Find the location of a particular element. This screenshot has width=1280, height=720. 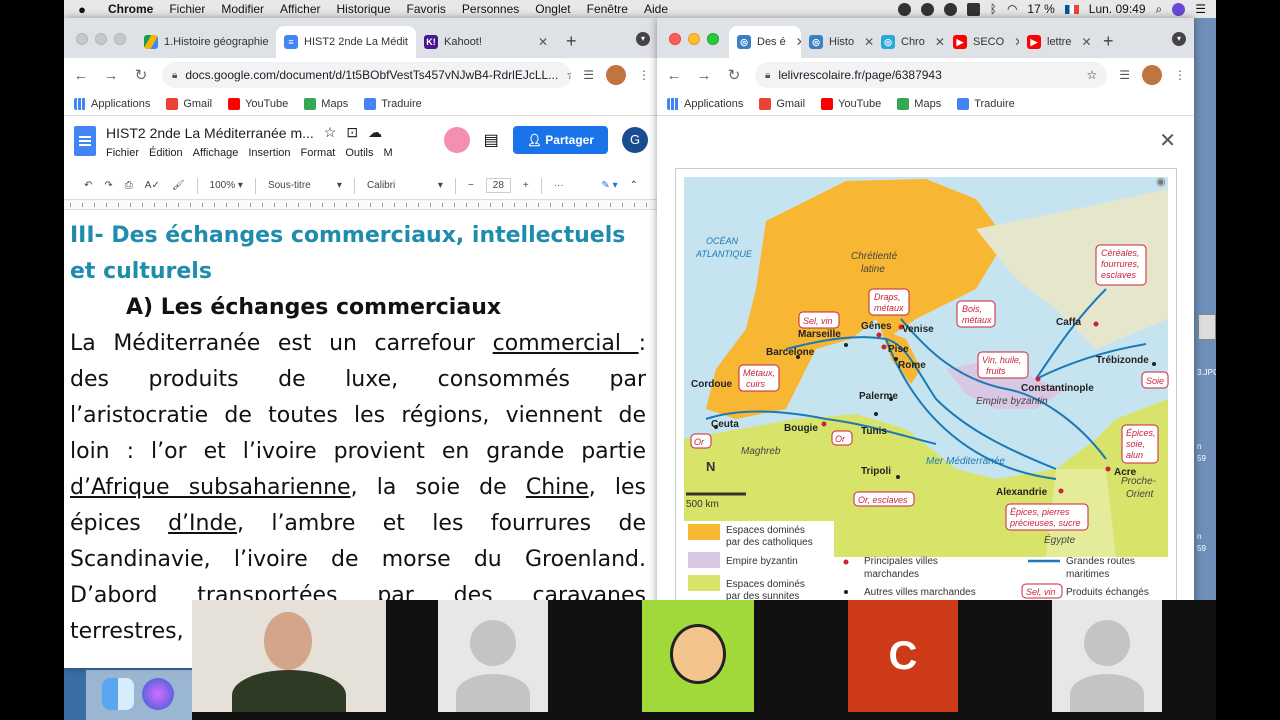

menu-afficher: Afficher is located at coordinates (300, 9).